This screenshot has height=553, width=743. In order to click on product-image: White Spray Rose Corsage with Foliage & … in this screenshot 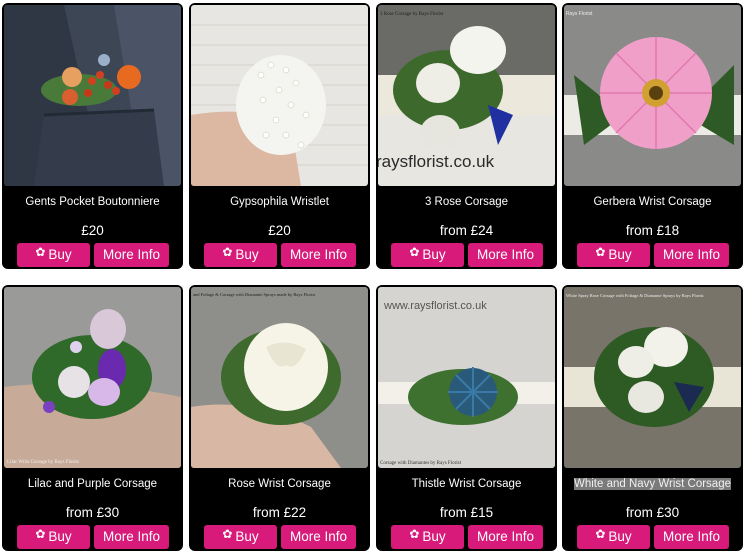, I will do `click(652, 377)`.